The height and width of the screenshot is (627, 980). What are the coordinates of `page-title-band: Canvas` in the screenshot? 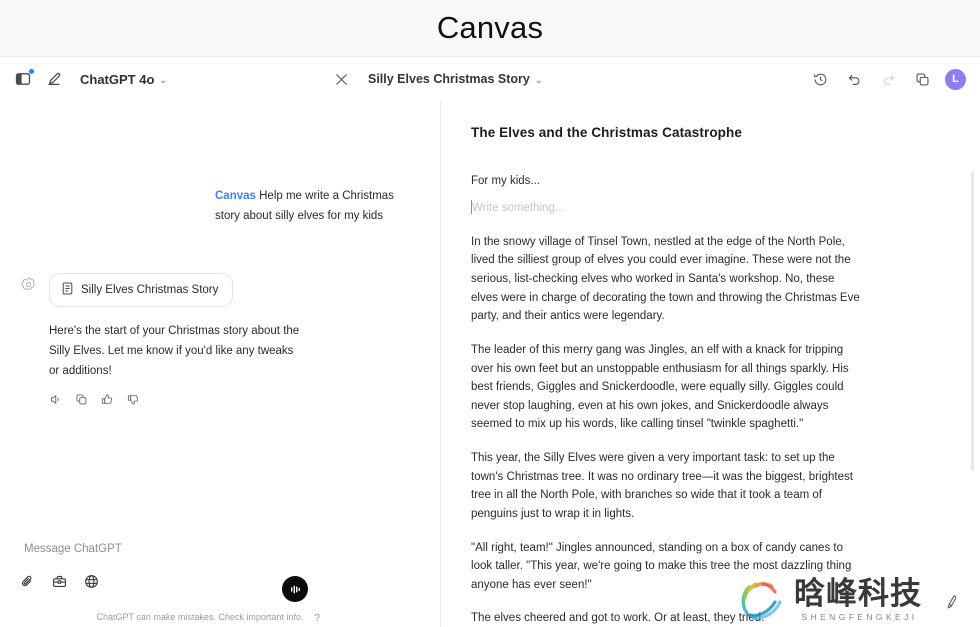 It's located at (490, 28).